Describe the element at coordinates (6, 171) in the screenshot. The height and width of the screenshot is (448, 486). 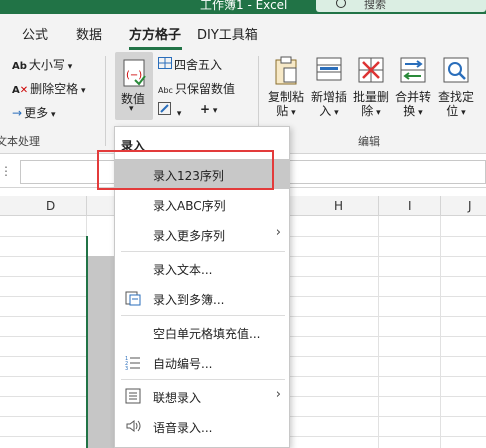
I see `name-box-edge: ⋮` at that location.